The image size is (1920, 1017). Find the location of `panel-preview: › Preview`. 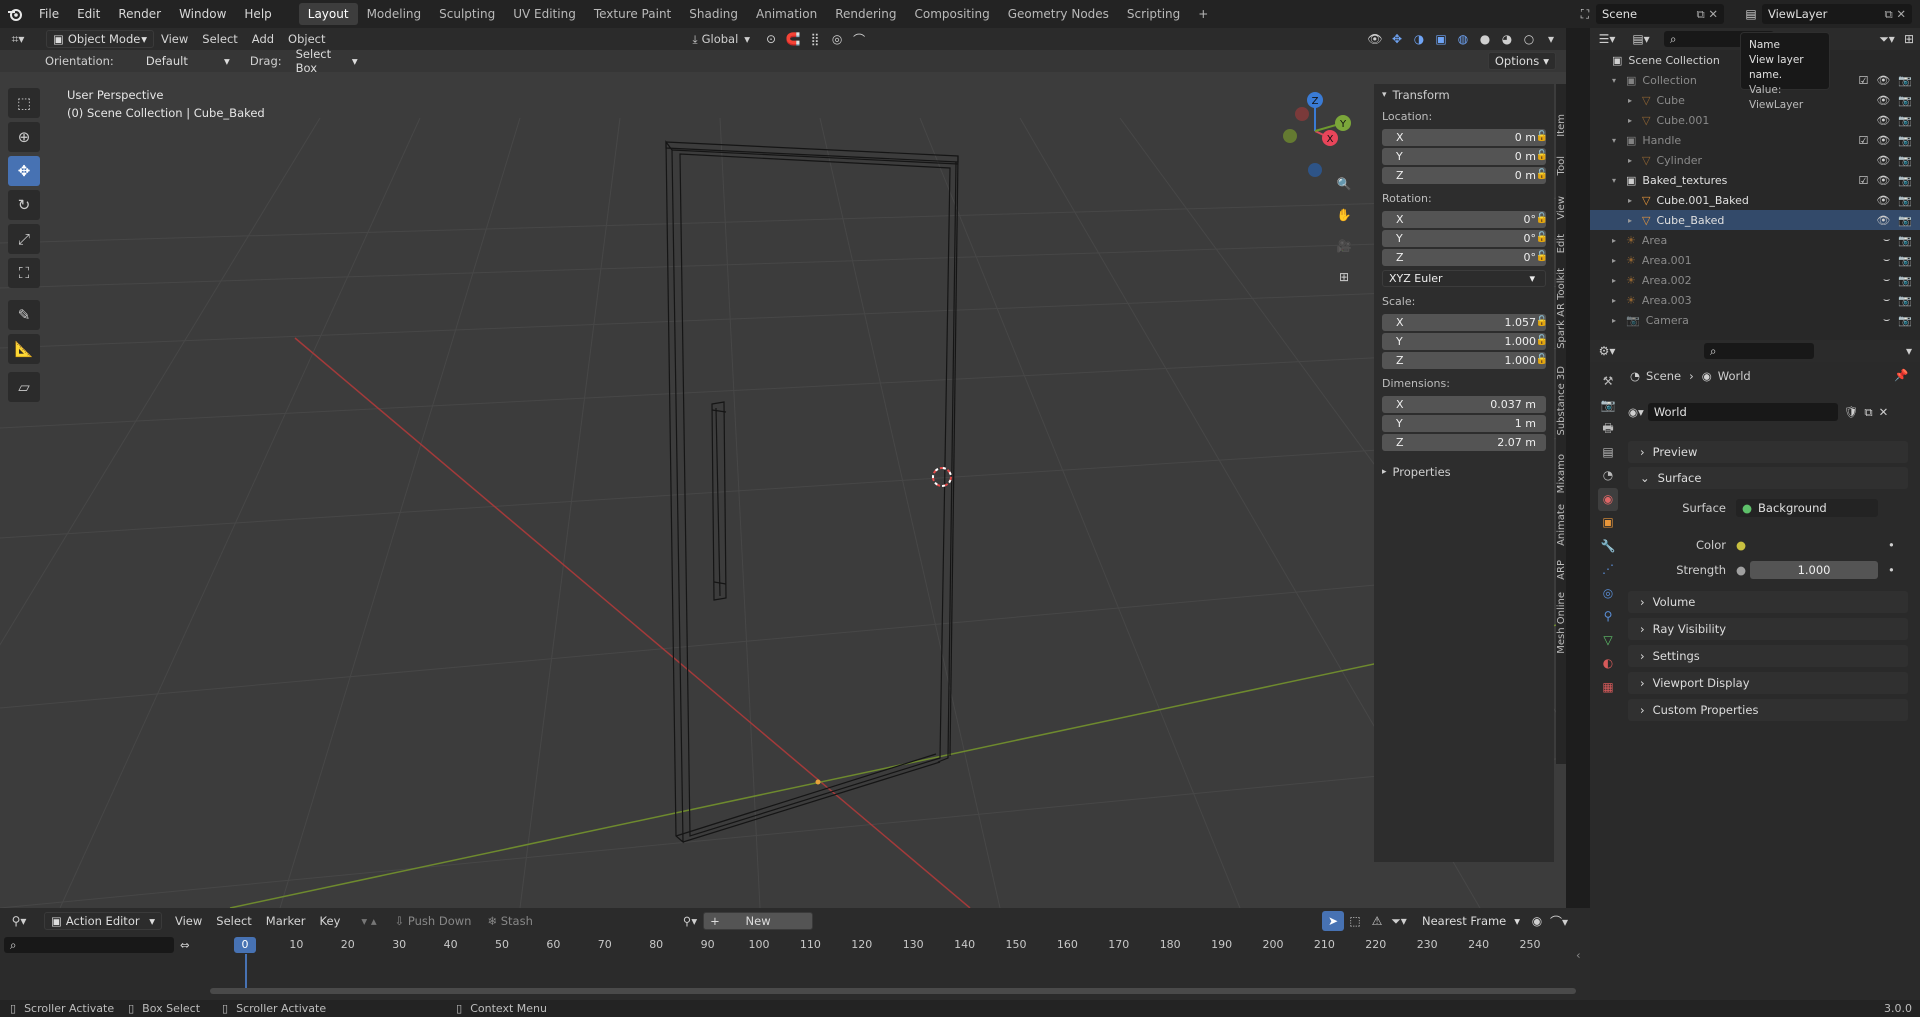

panel-preview: › Preview is located at coordinates (1768, 452).